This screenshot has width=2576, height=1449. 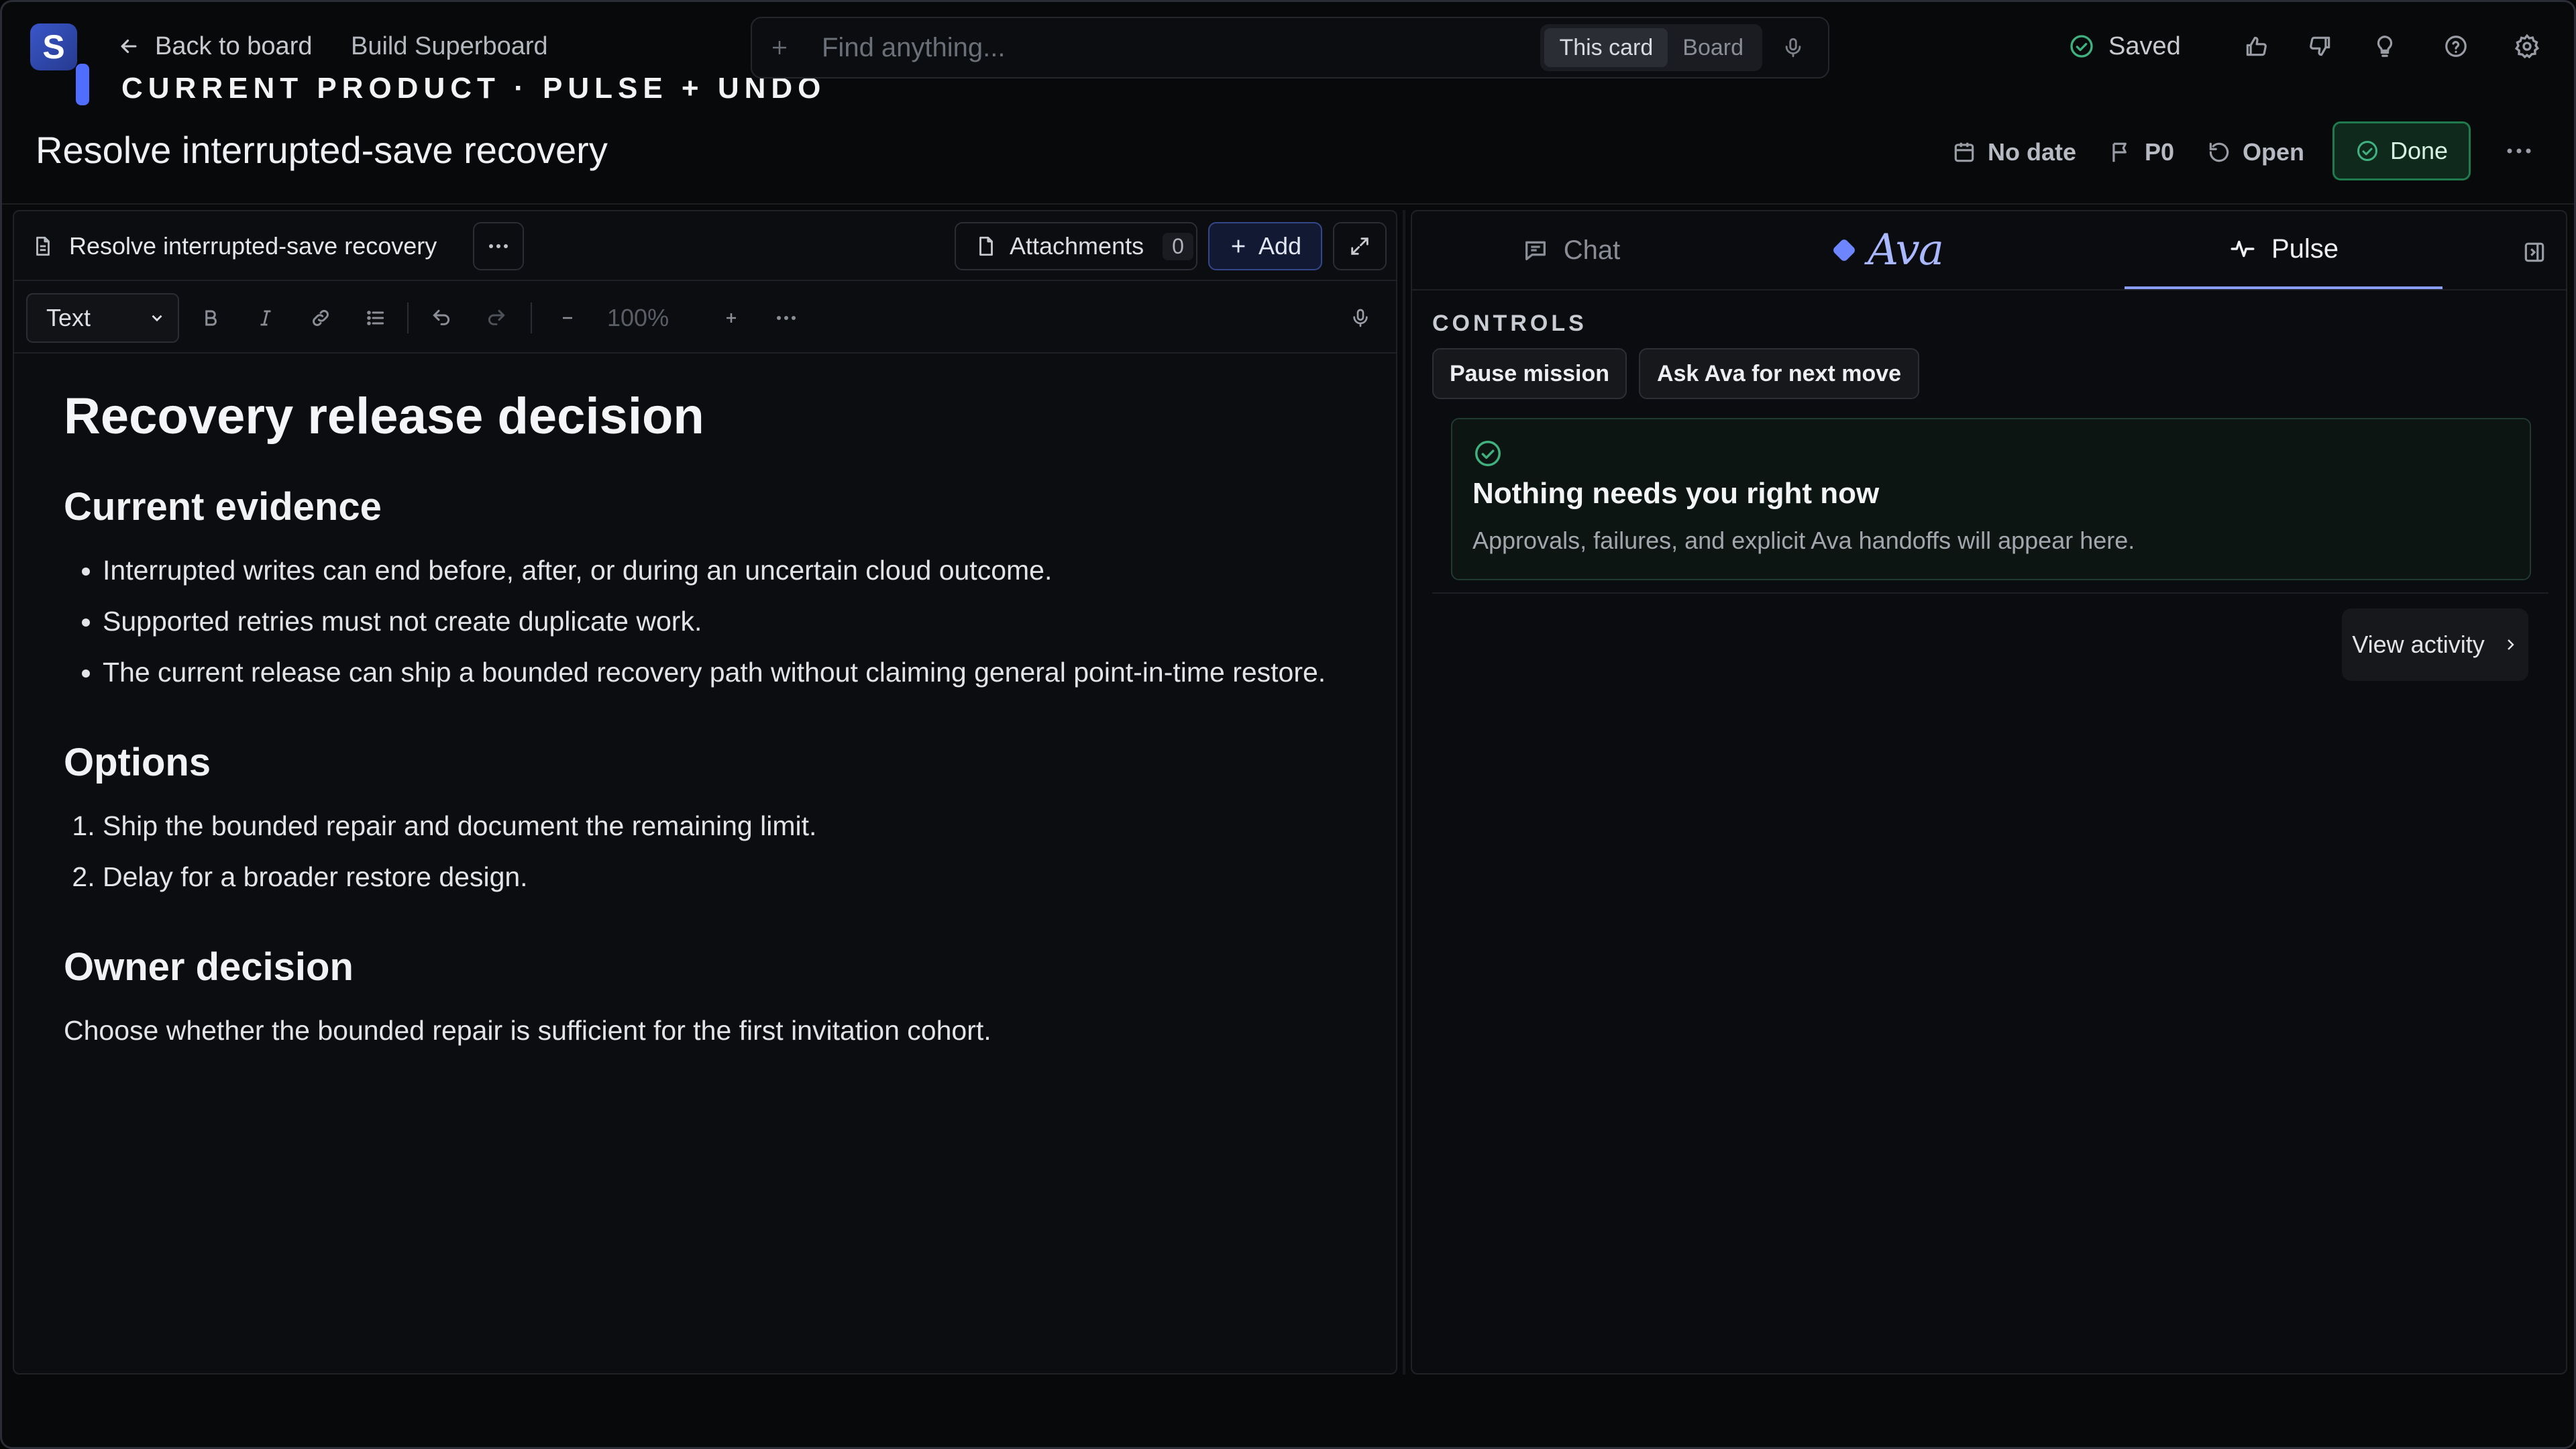 What do you see at coordinates (322, 150) in the screenshot?
I see `card-title: Resolve interrupted-save recovery` at bounding box center [322, 150].